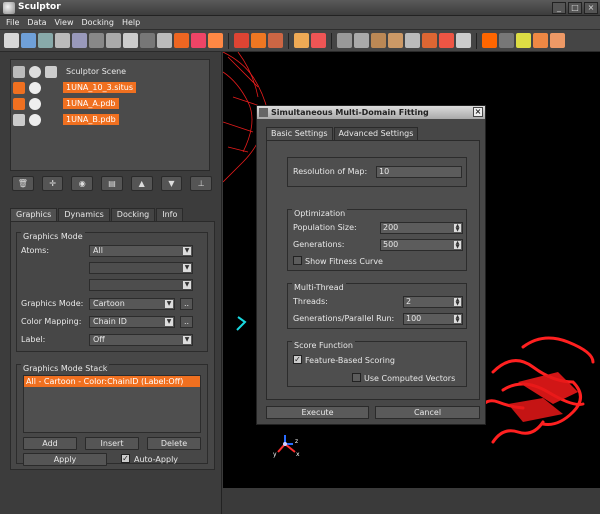 The height and width of the screenshot is (514, 600). I want to click on delete-icon: 🗑, so click(23, 183).